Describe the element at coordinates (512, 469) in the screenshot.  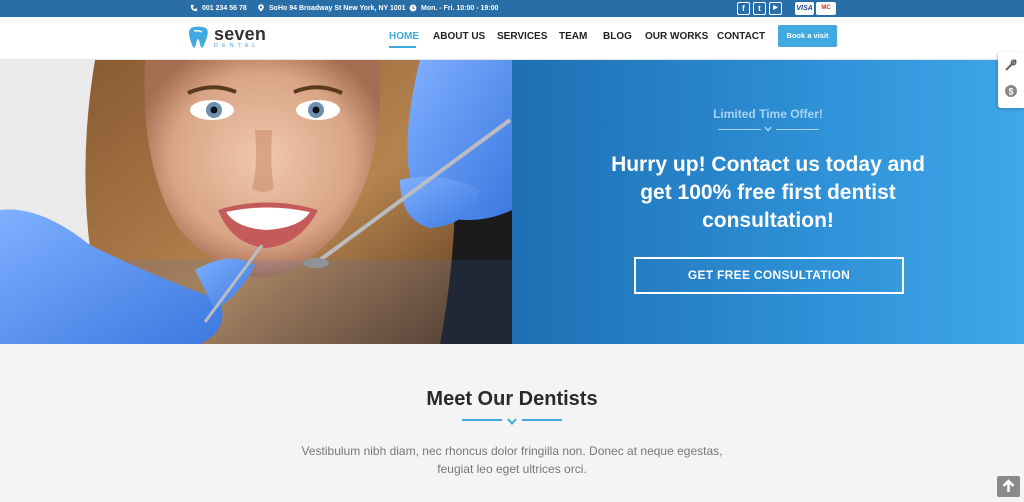
I see `description-line-2: feugiat leo eget ultrices orci.` at that location.